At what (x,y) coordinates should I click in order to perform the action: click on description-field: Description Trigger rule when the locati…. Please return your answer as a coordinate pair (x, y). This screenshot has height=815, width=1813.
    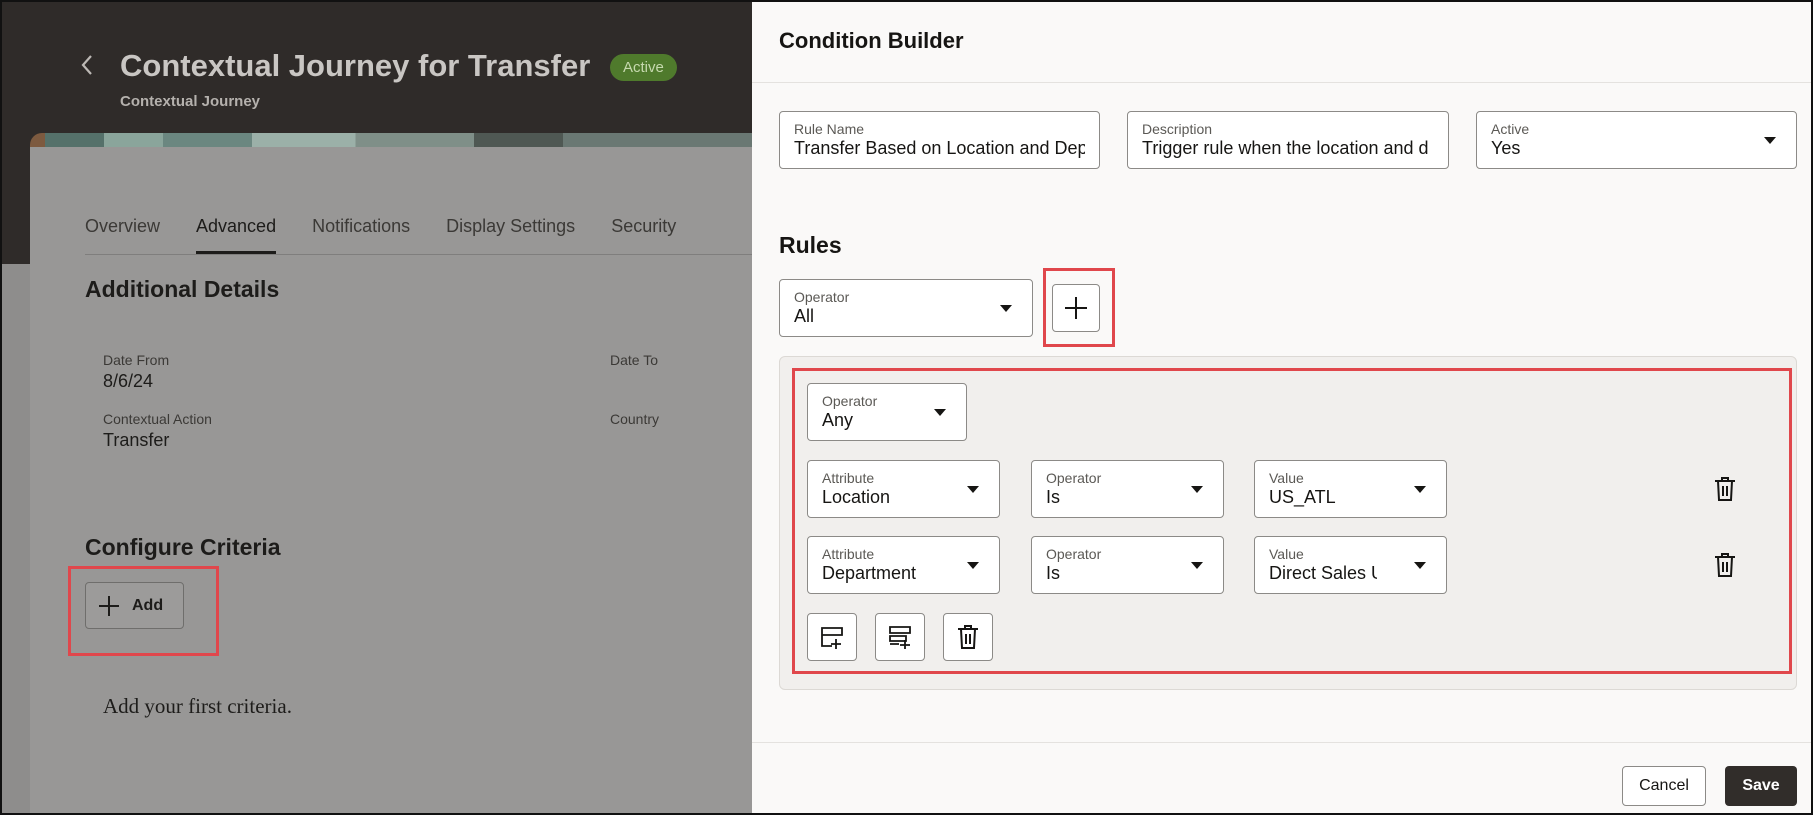
    Looking at the image, I should click on (1288, 140).